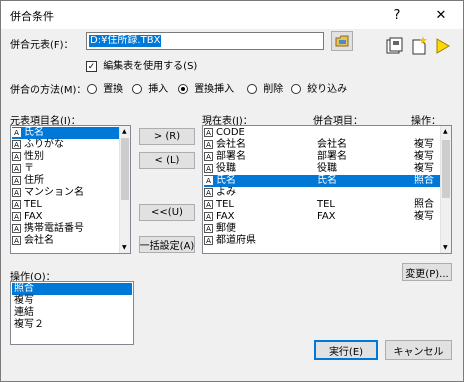  Describe the element at coordinates (322, 205) in the screenshot. I see `table-row: A TEL TEL 照合` at that location.